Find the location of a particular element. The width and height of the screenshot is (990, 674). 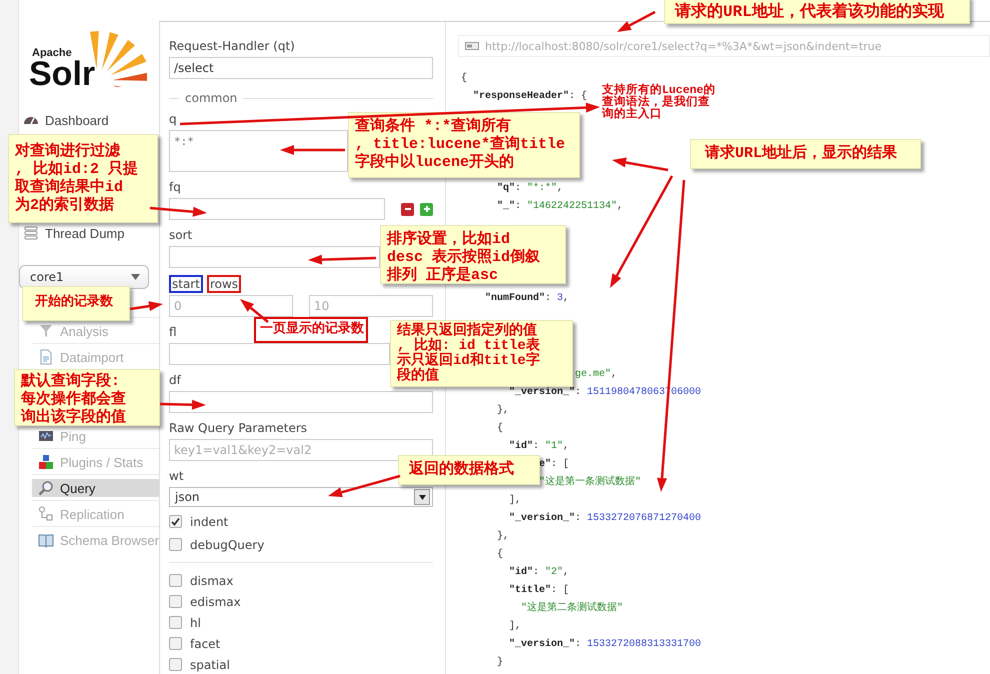

code-line: "title": [ is located at coordinates (539, 591).